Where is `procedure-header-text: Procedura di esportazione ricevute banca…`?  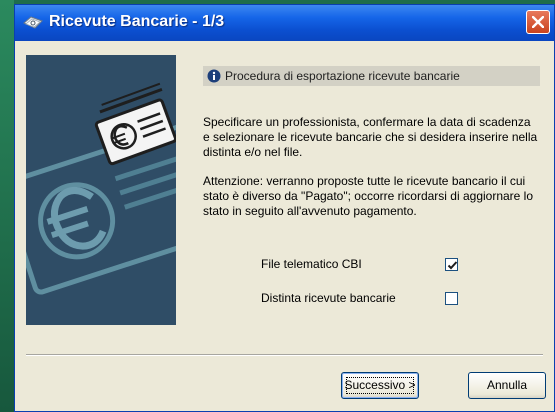 procedure-header-text: Procedura di esportazione ricevute banca… is located at coordinates (342, 76).